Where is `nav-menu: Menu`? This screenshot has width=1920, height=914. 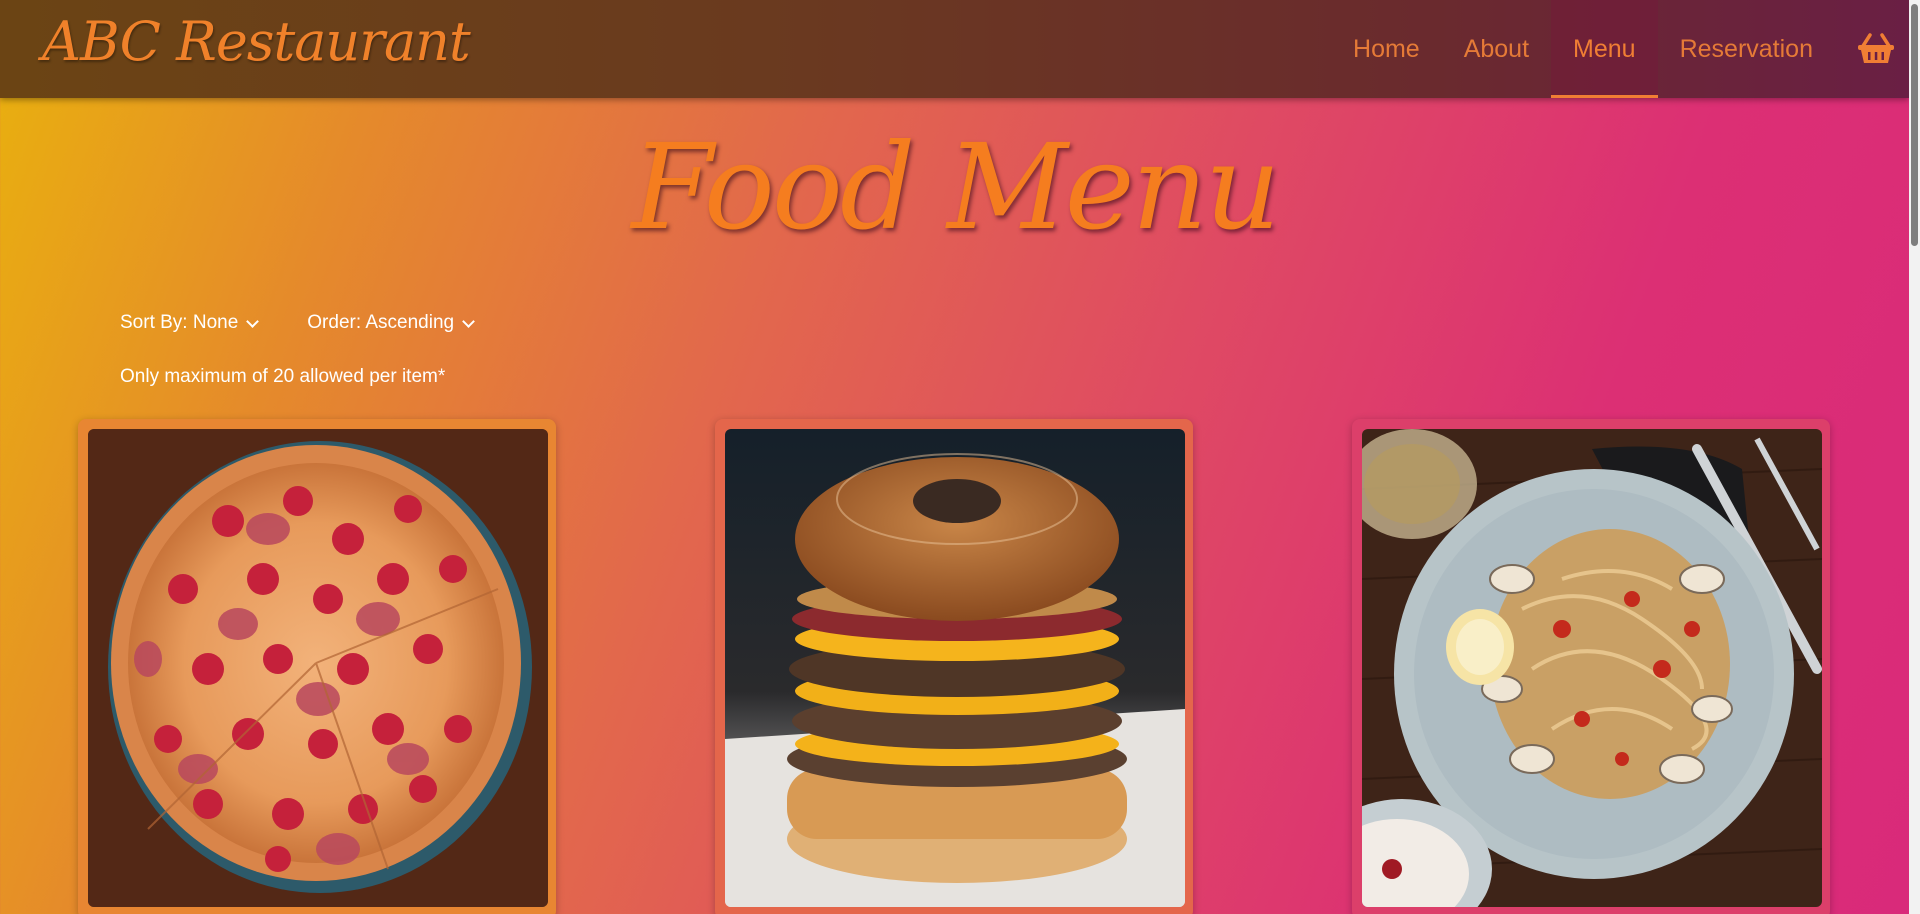
nav-menu: Menu is located at coordinates (1604, 49).